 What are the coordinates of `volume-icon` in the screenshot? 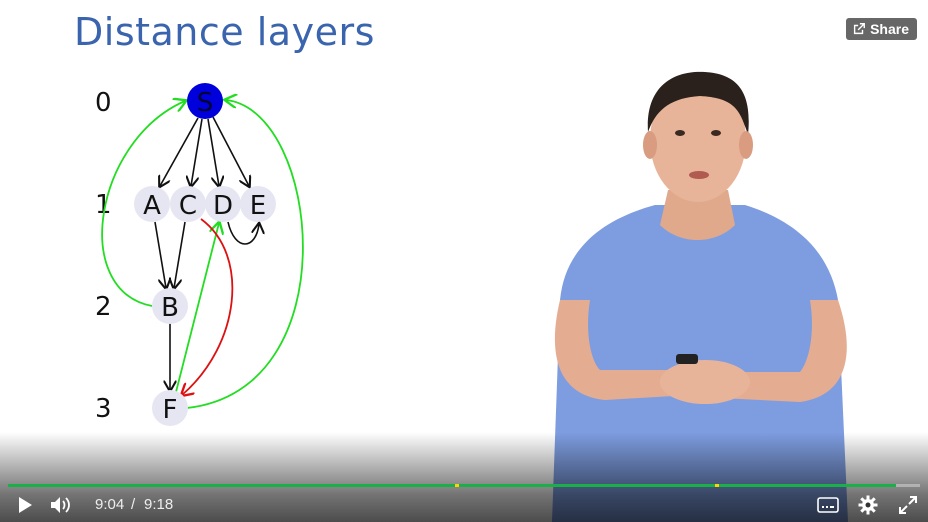 It's located at (60, 505).